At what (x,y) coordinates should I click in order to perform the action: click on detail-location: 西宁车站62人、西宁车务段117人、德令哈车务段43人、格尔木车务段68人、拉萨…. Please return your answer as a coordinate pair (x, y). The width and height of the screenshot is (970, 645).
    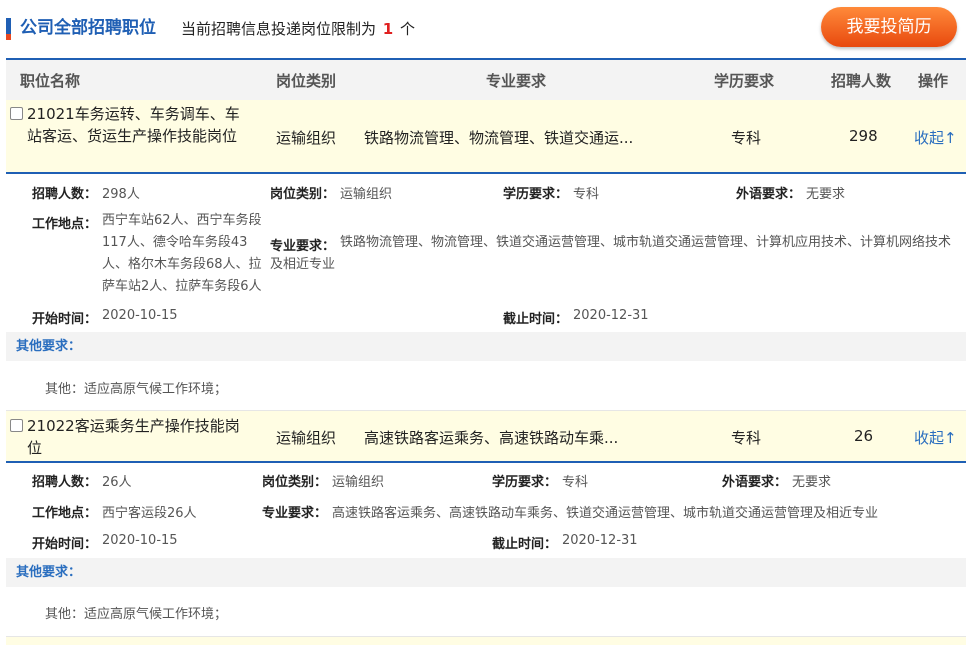
    Looking at the image, I should click on (182, 253).